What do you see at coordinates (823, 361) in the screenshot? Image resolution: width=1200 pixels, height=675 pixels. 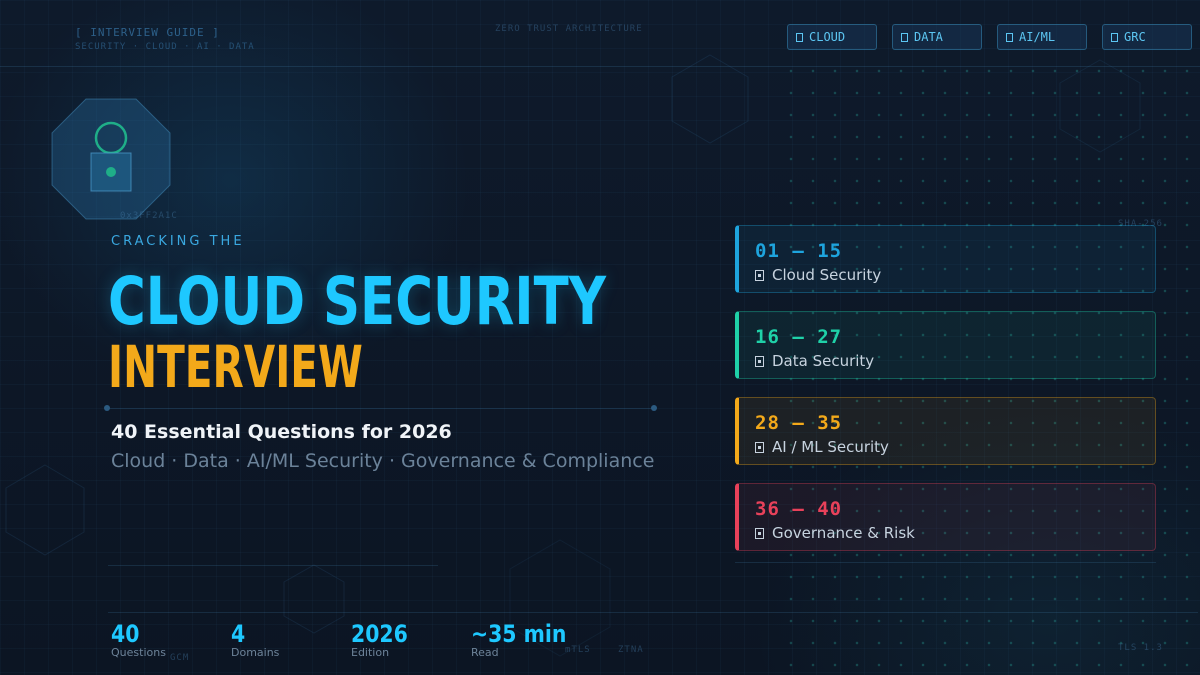 I see `section-label: Data Security` at bounding box center [823, 361].